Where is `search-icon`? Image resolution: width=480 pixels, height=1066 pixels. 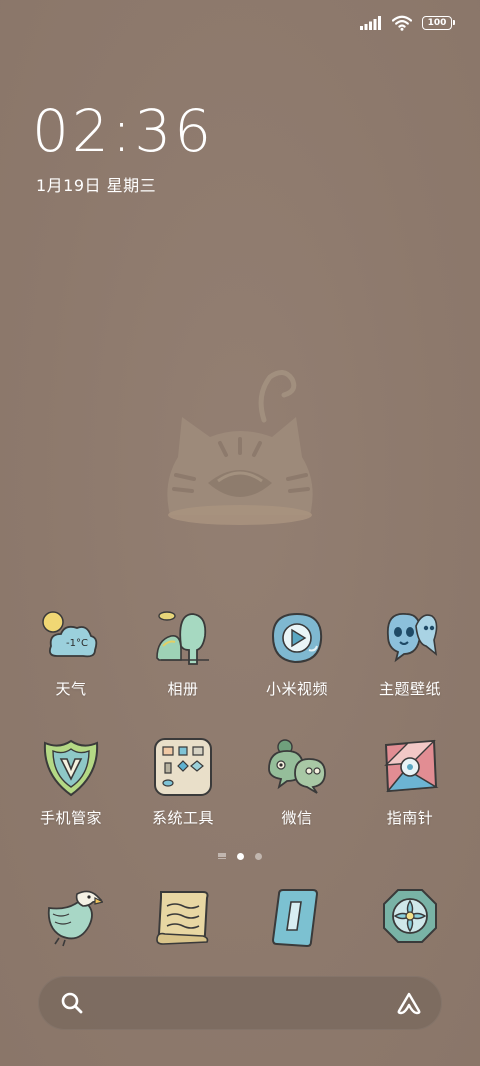
search-icon is located at coordinates (72, 1003).